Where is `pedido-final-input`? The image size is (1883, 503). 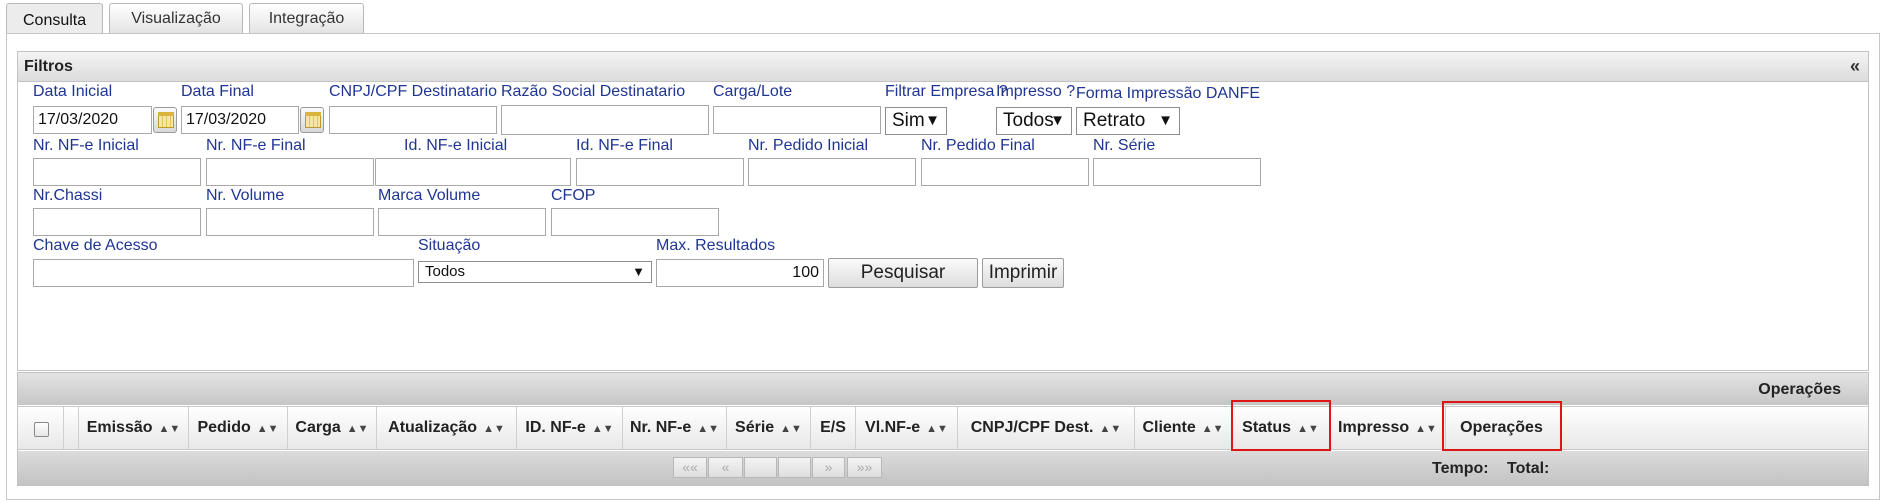
pedido-final-input is located at coordinates (1005, 172).